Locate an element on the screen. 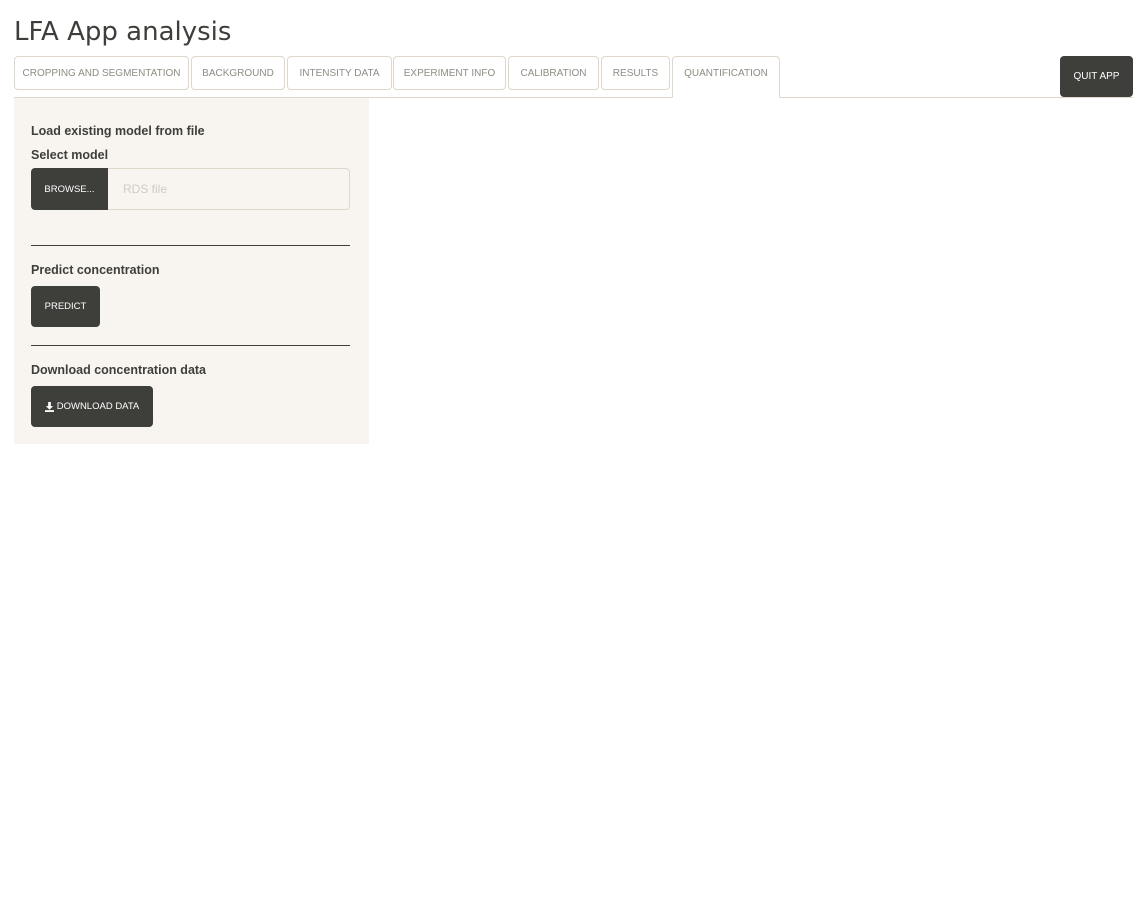 This screenshot has height=923, width=1146. app-title: LFA App analysis is located at coordinates (123, 32).